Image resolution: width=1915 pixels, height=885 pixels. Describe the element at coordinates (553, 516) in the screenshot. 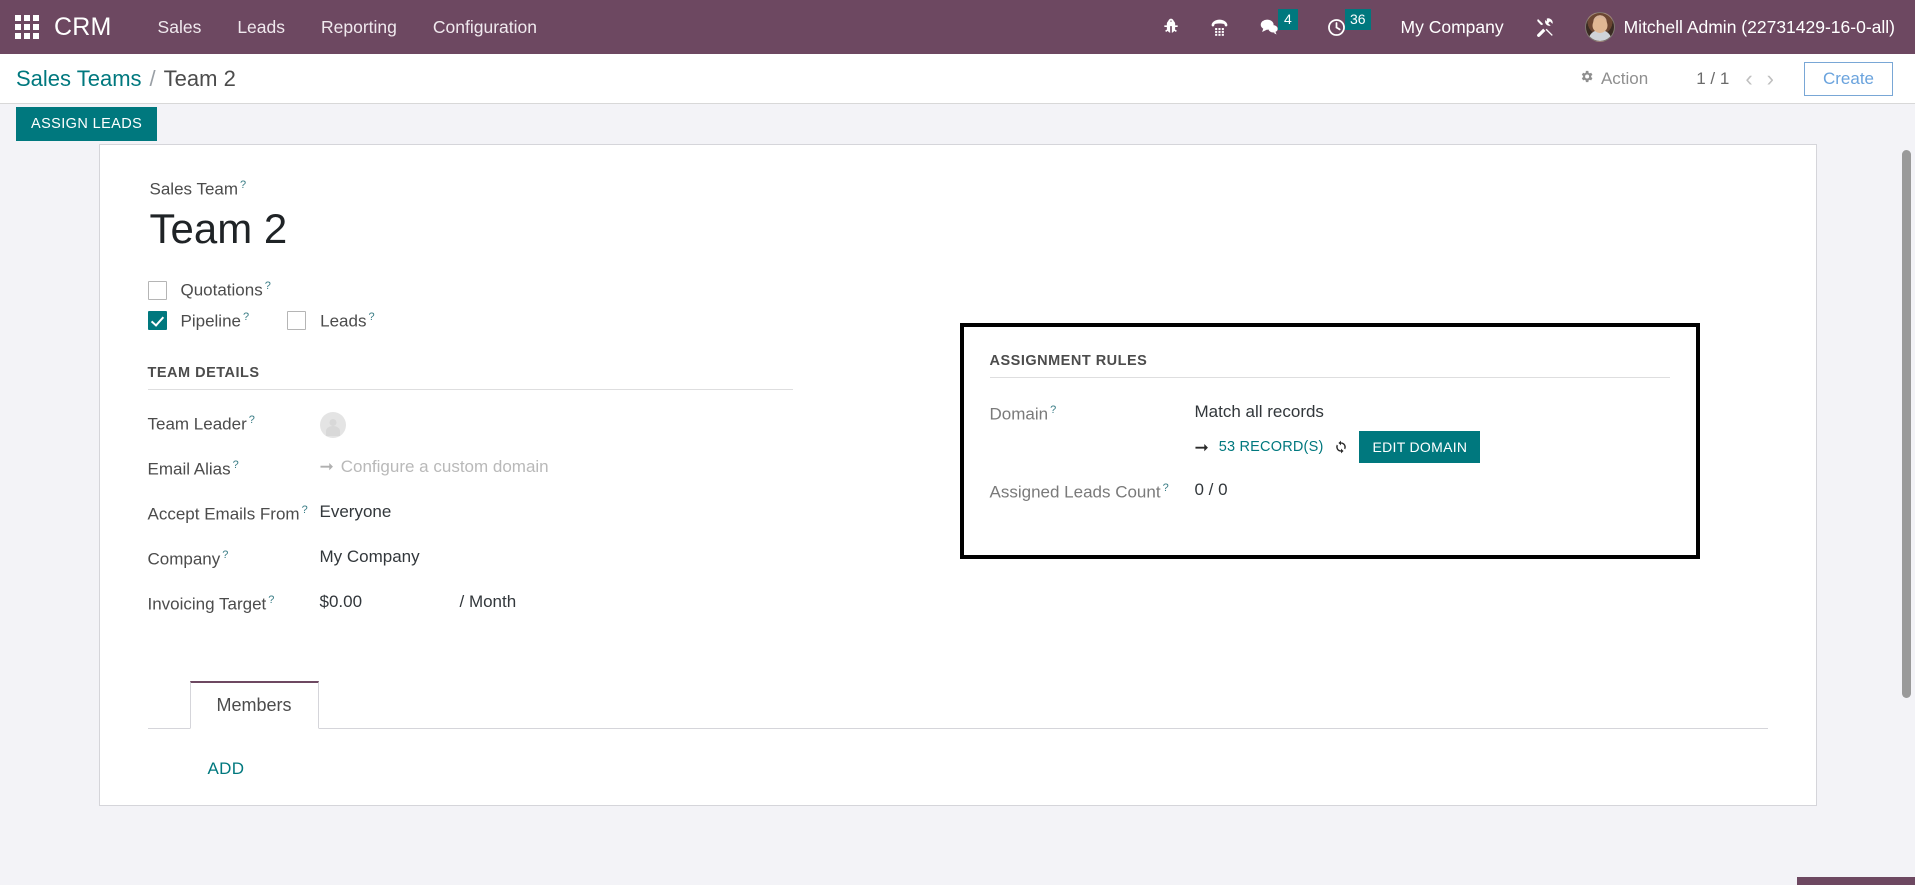

I see `field-accept-emails-from: Accept Emails From? Everyone` at that location.